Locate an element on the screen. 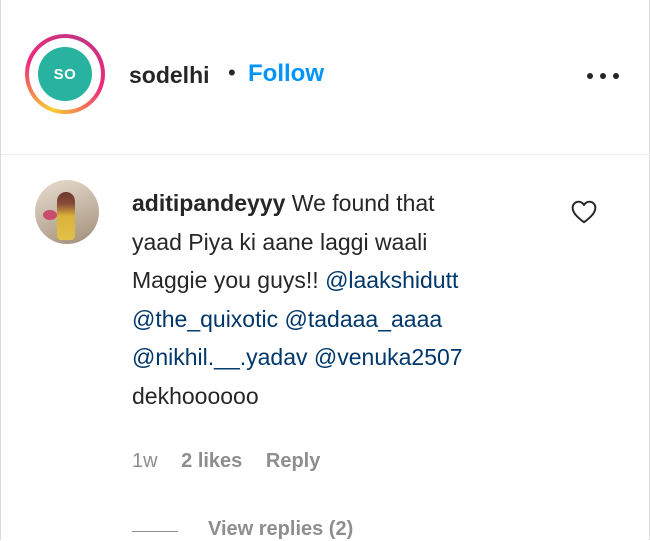 This screenshot has width=650, height=541. profile-avatar: SO is located at coordinates (65, 74).